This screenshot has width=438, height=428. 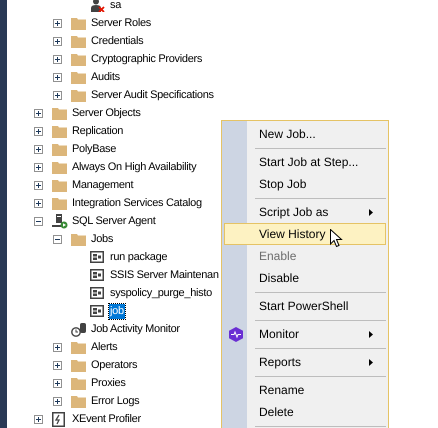 What do you see at coordinates (147, 59) in the screenshot?
I see `tree-item: Cryptographic Providers` at bounding box center [147, 59].